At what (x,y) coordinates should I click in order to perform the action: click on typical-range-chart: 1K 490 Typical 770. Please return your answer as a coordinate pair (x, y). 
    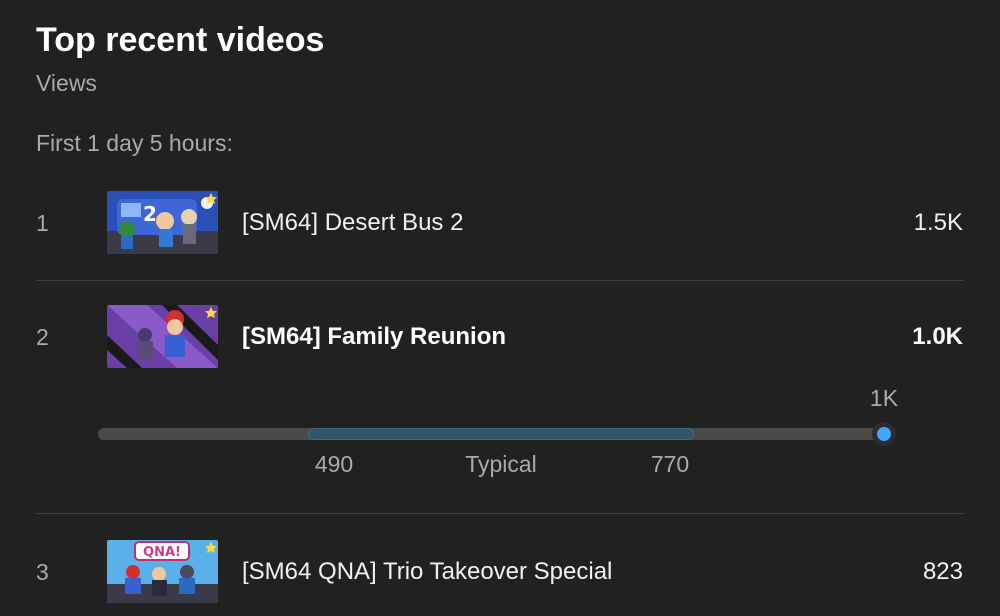
    Looking at the image, I should click on (498, 434).